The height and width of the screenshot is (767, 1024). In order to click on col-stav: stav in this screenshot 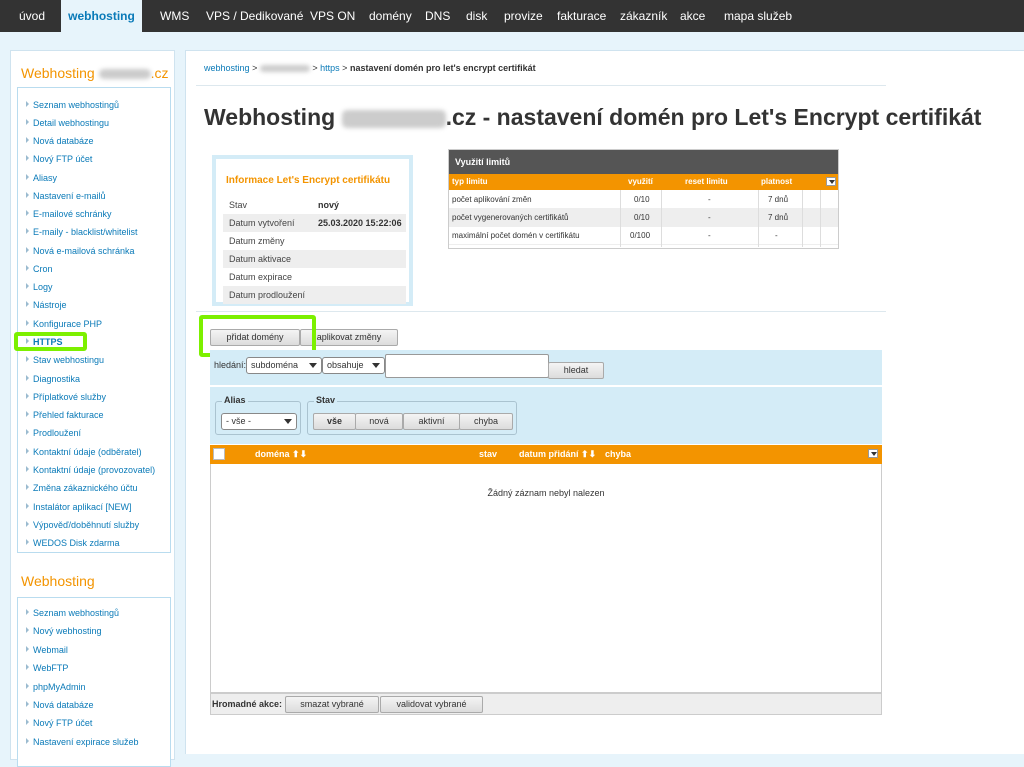, I will do `click(488, 454)`.